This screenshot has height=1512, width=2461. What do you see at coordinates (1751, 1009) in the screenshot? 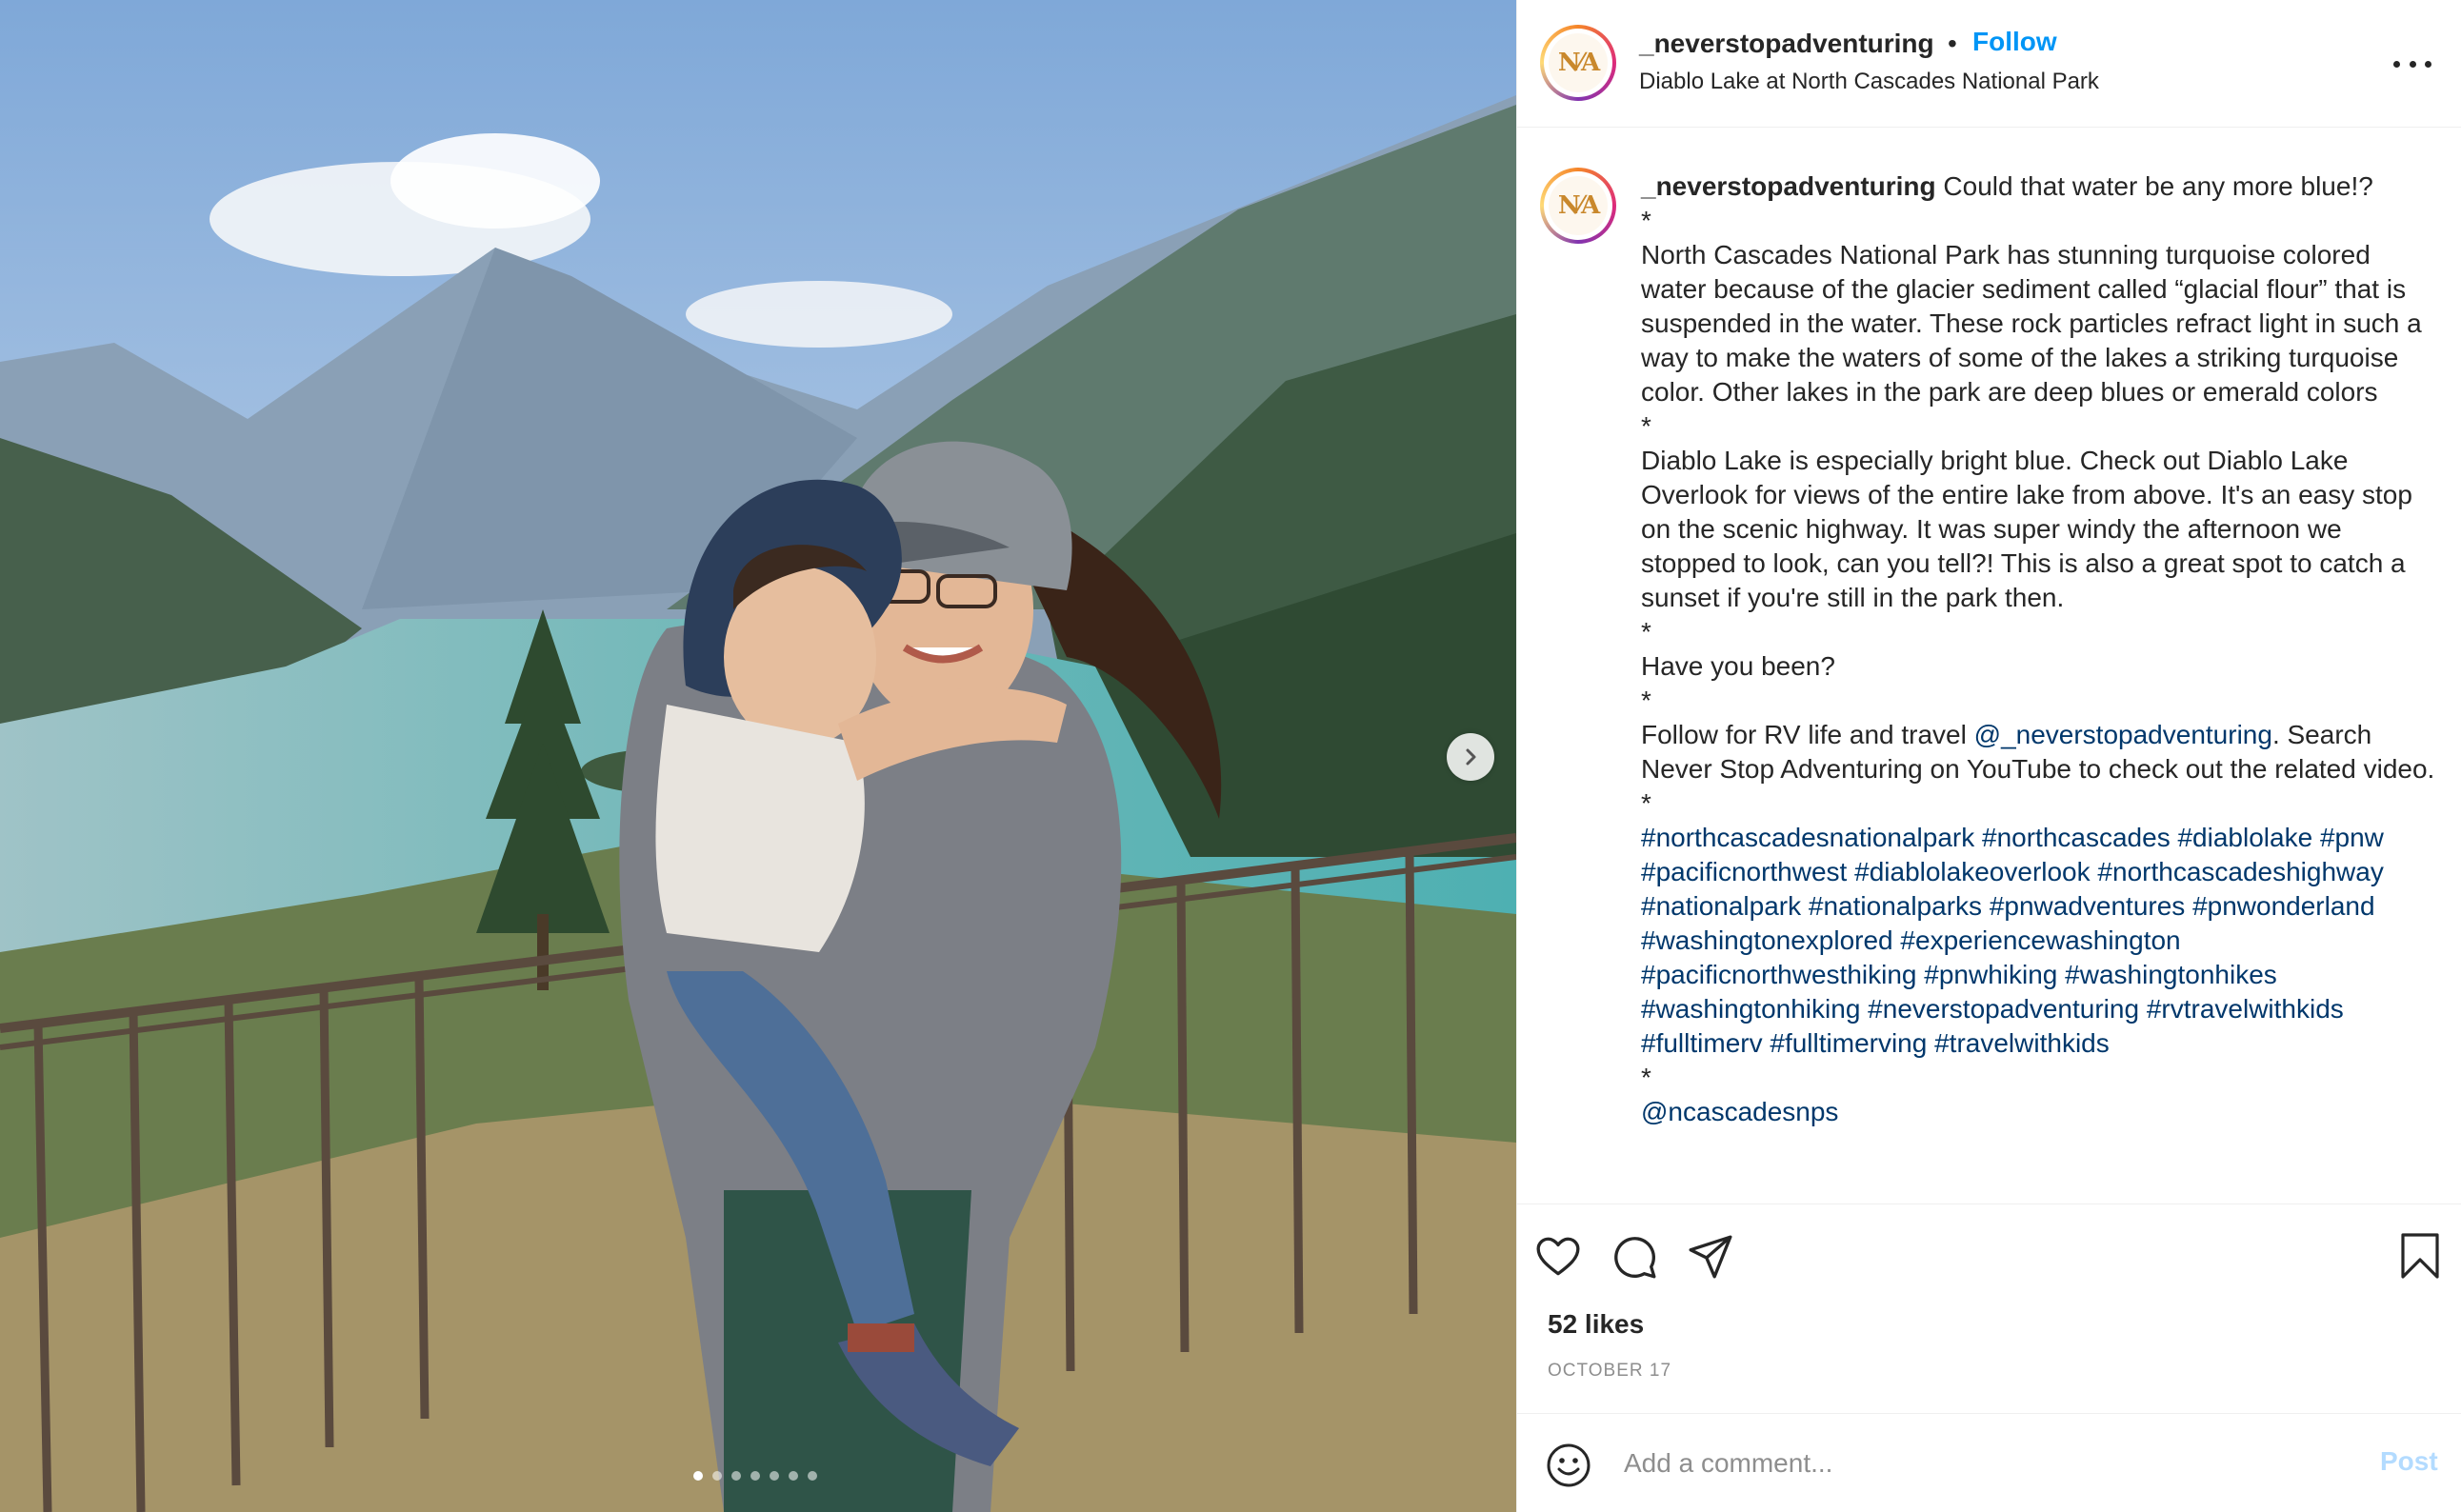
I see `hashtag-link: #washingtonhiking` at bounding box center [1751, 1009].